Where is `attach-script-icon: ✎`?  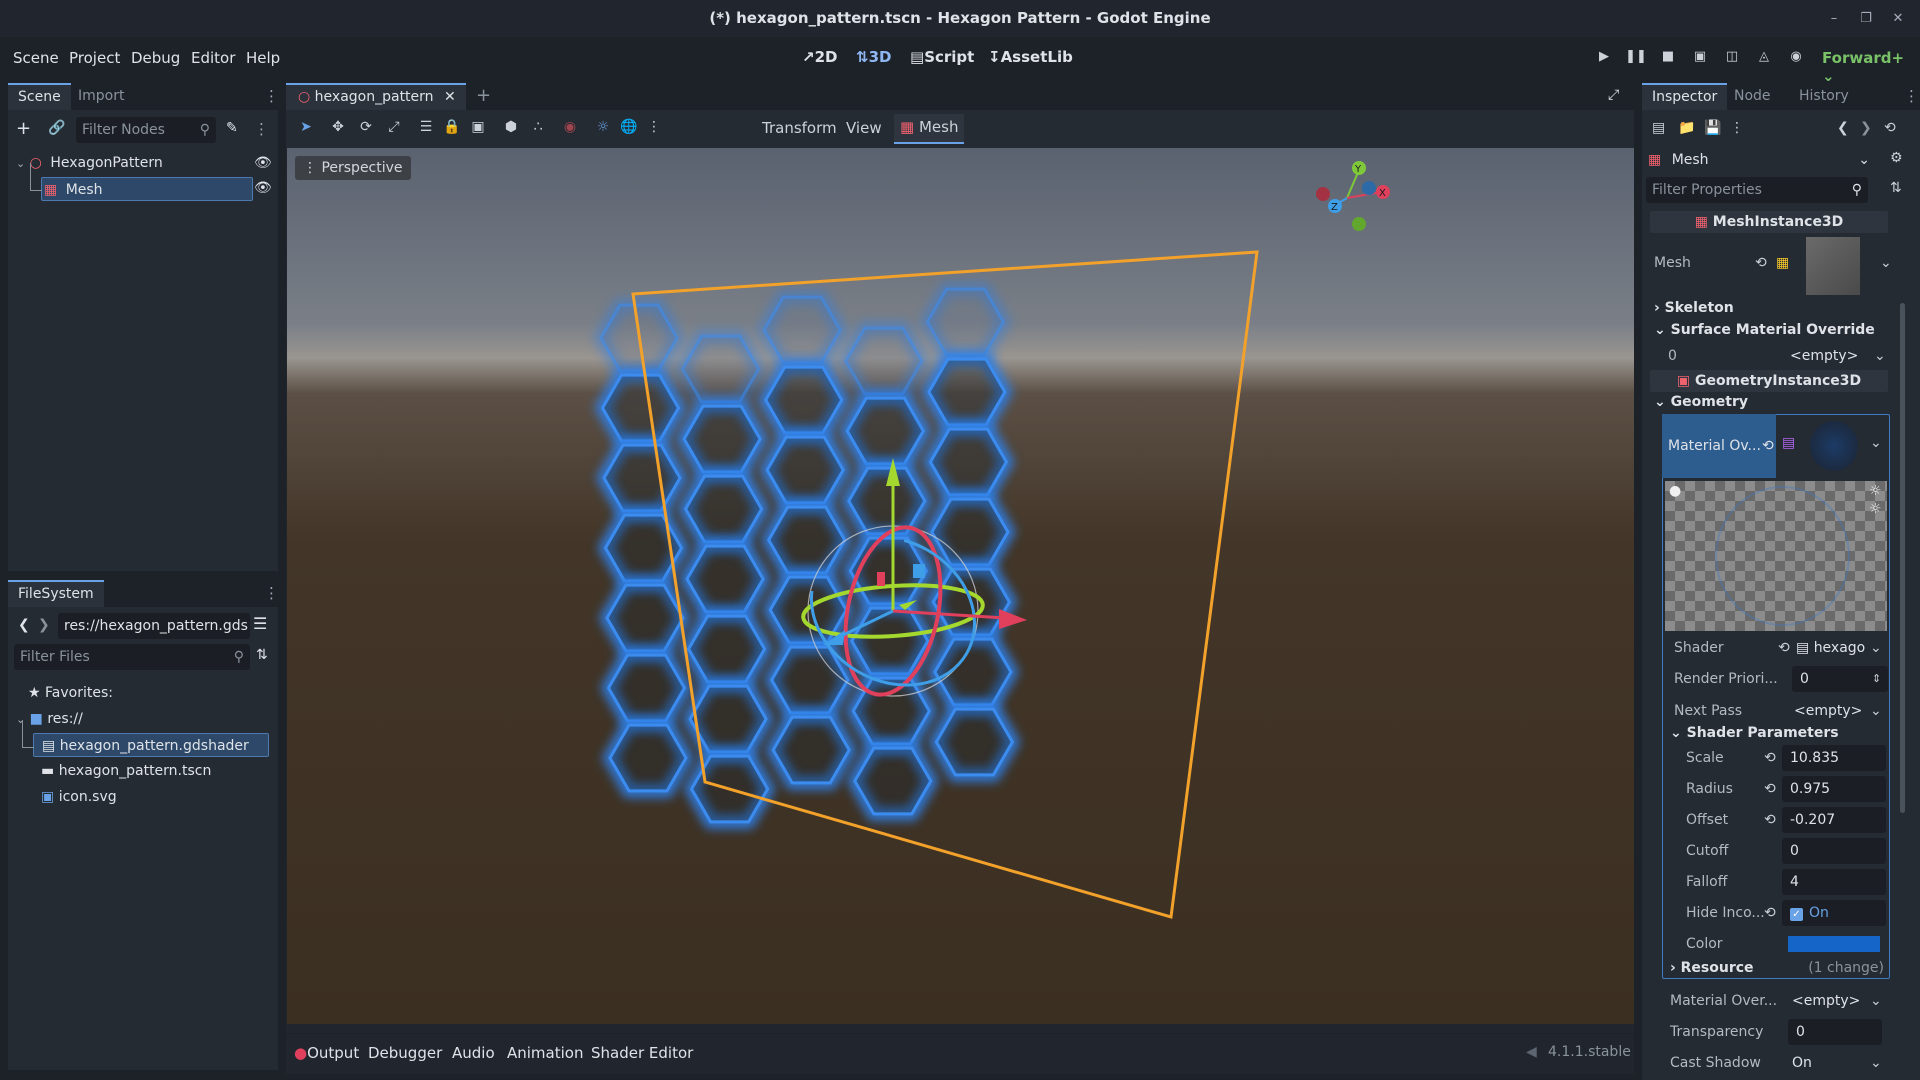
attach-script-icon: ✎ is located at coordinates (232, 128).